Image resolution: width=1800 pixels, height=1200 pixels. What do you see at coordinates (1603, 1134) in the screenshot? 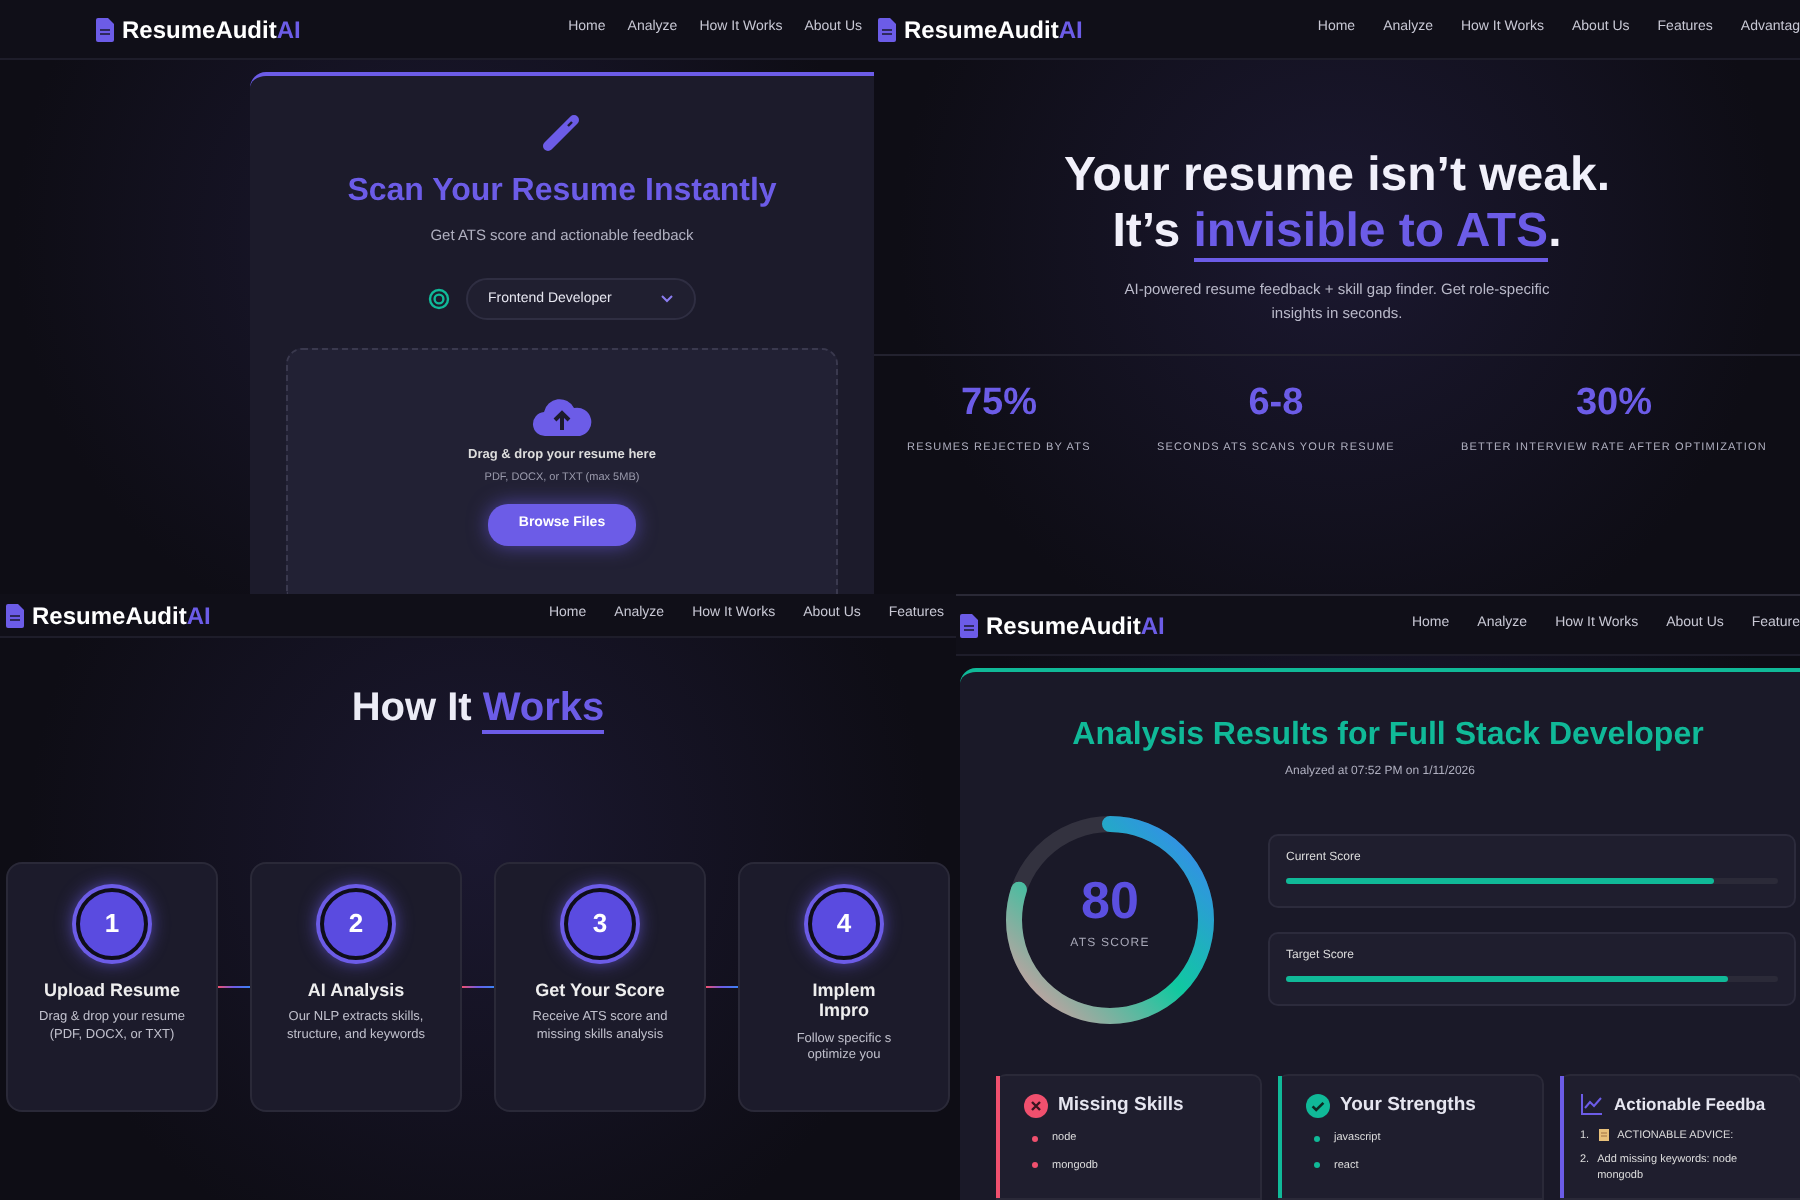
I see `memo-icon` at bounding box center [1603, 1134].